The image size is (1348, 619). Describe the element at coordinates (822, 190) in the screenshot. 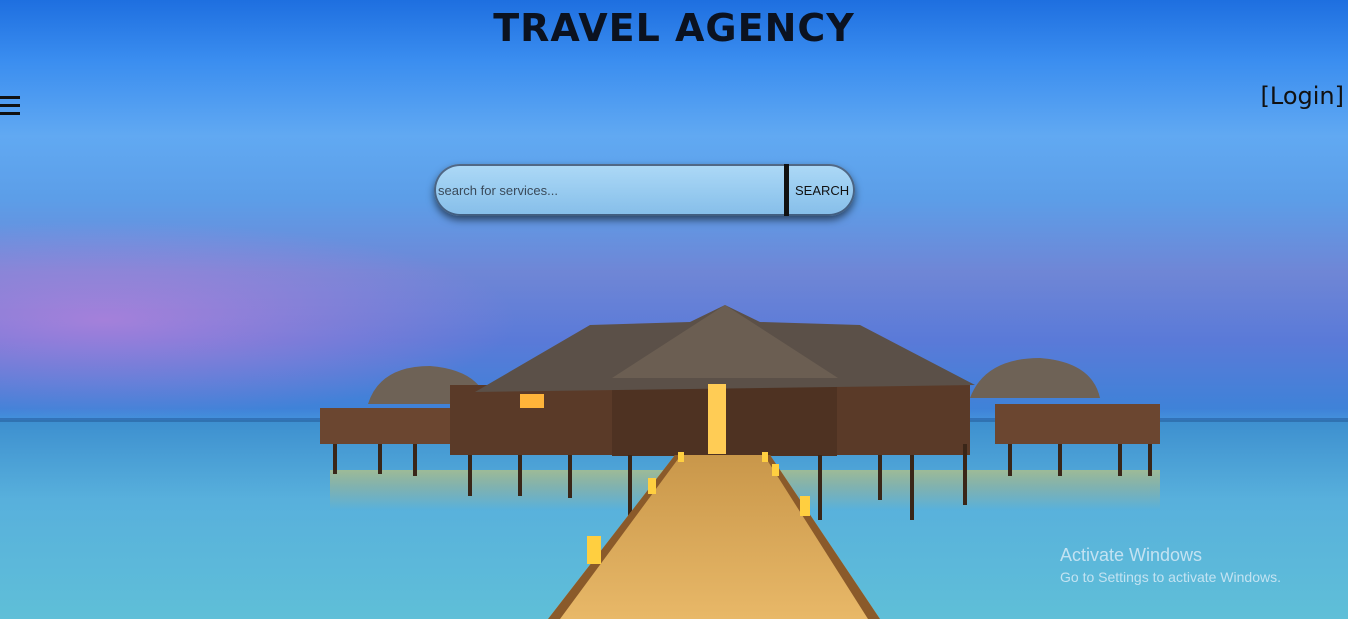

I see `search-button: SEARCH` at that location.